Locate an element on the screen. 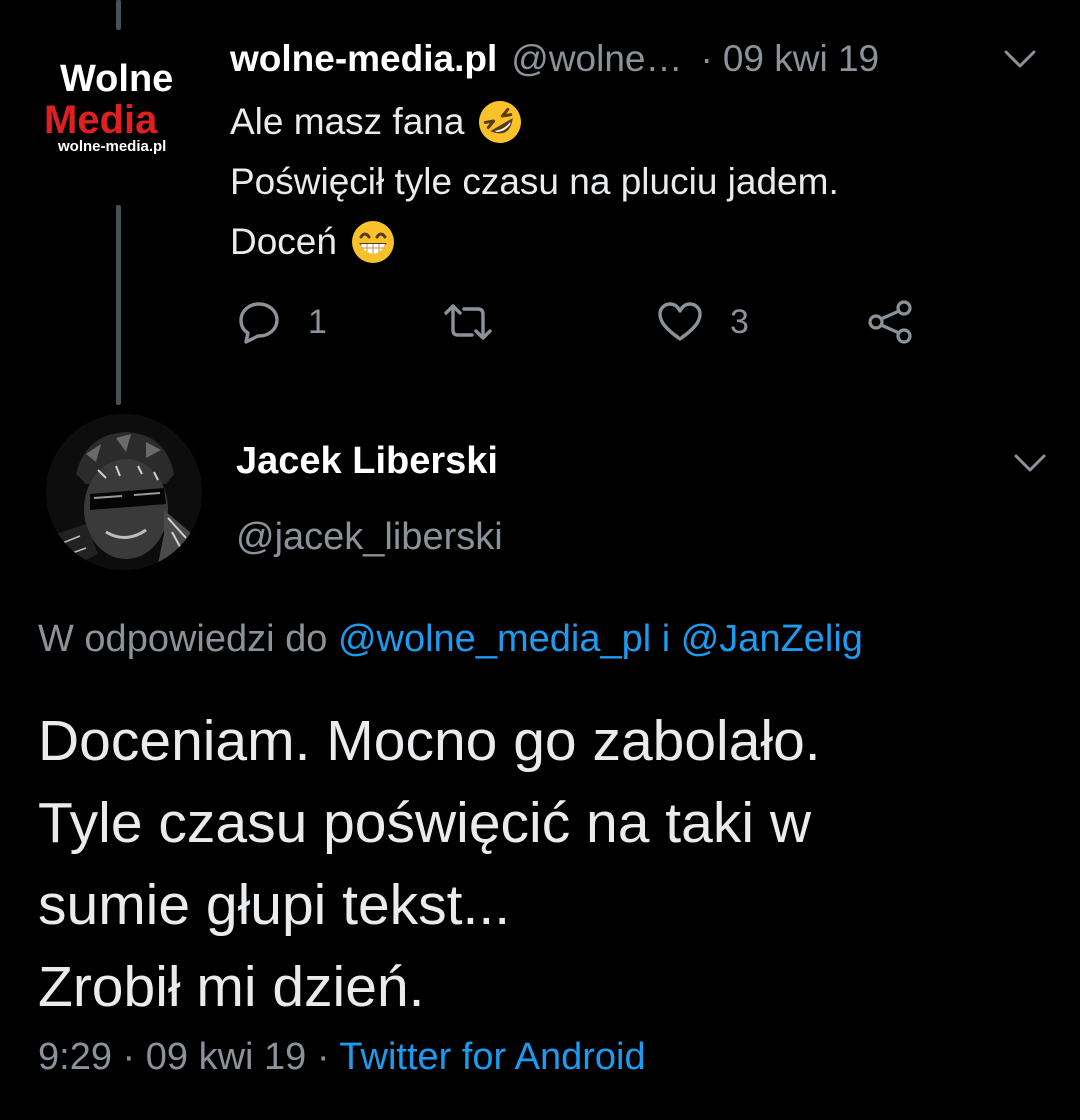 The height and width of the screenshot is (1120, 1080). avatar is located at coordinates (124, 492).